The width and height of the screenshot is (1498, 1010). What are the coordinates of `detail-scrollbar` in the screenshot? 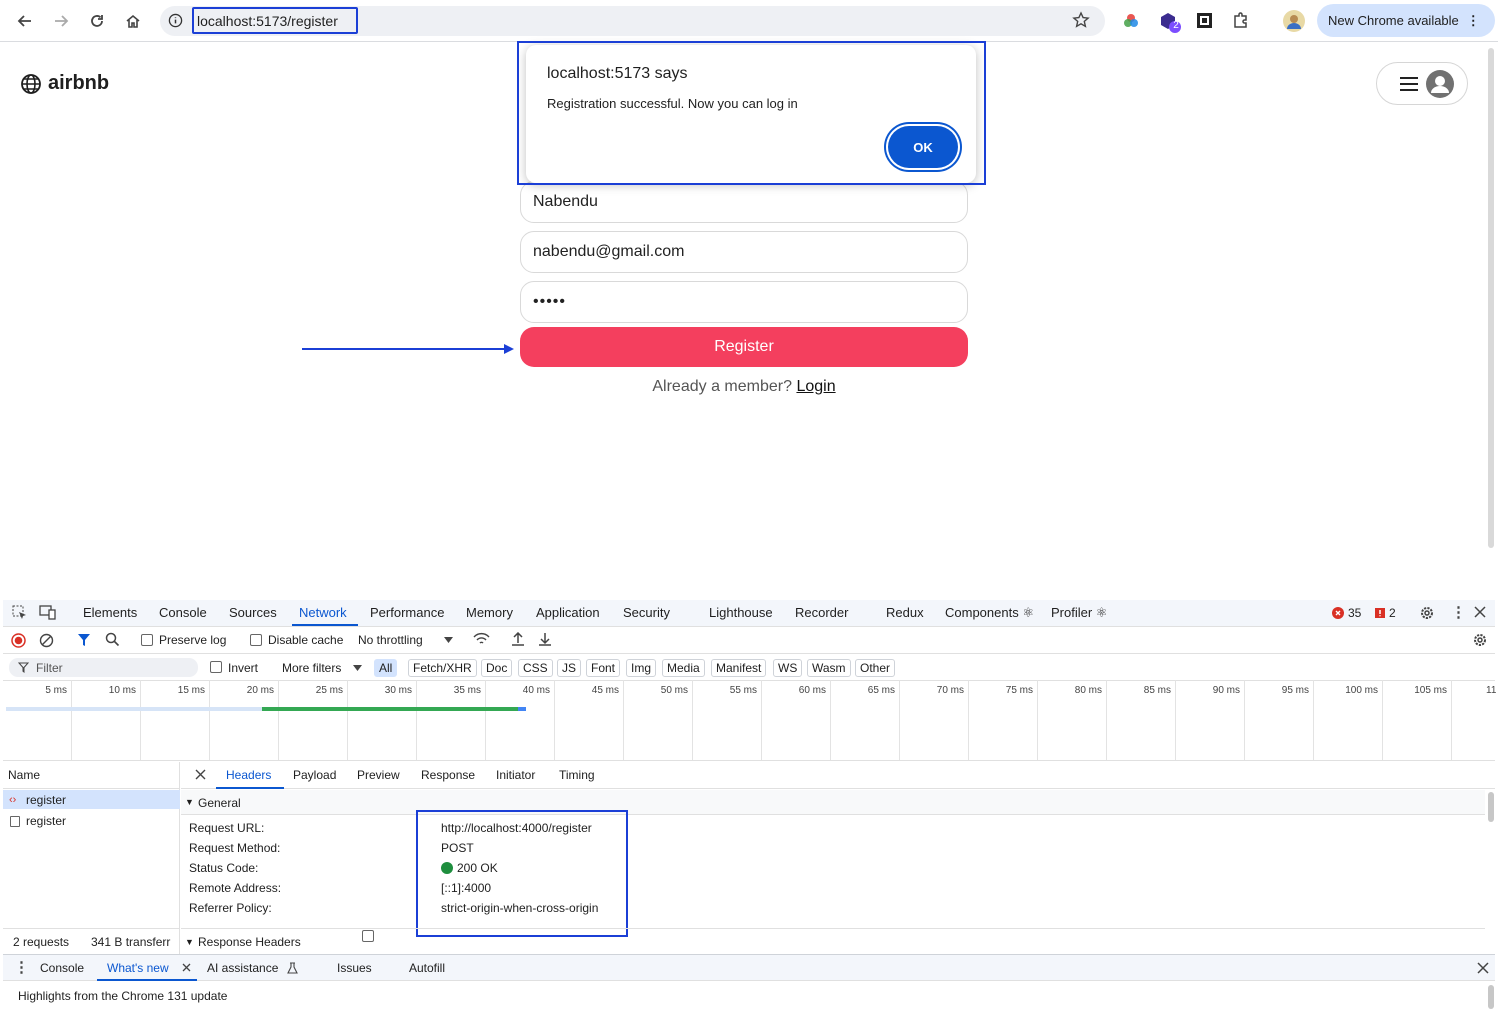 It's located at (1491, 807).